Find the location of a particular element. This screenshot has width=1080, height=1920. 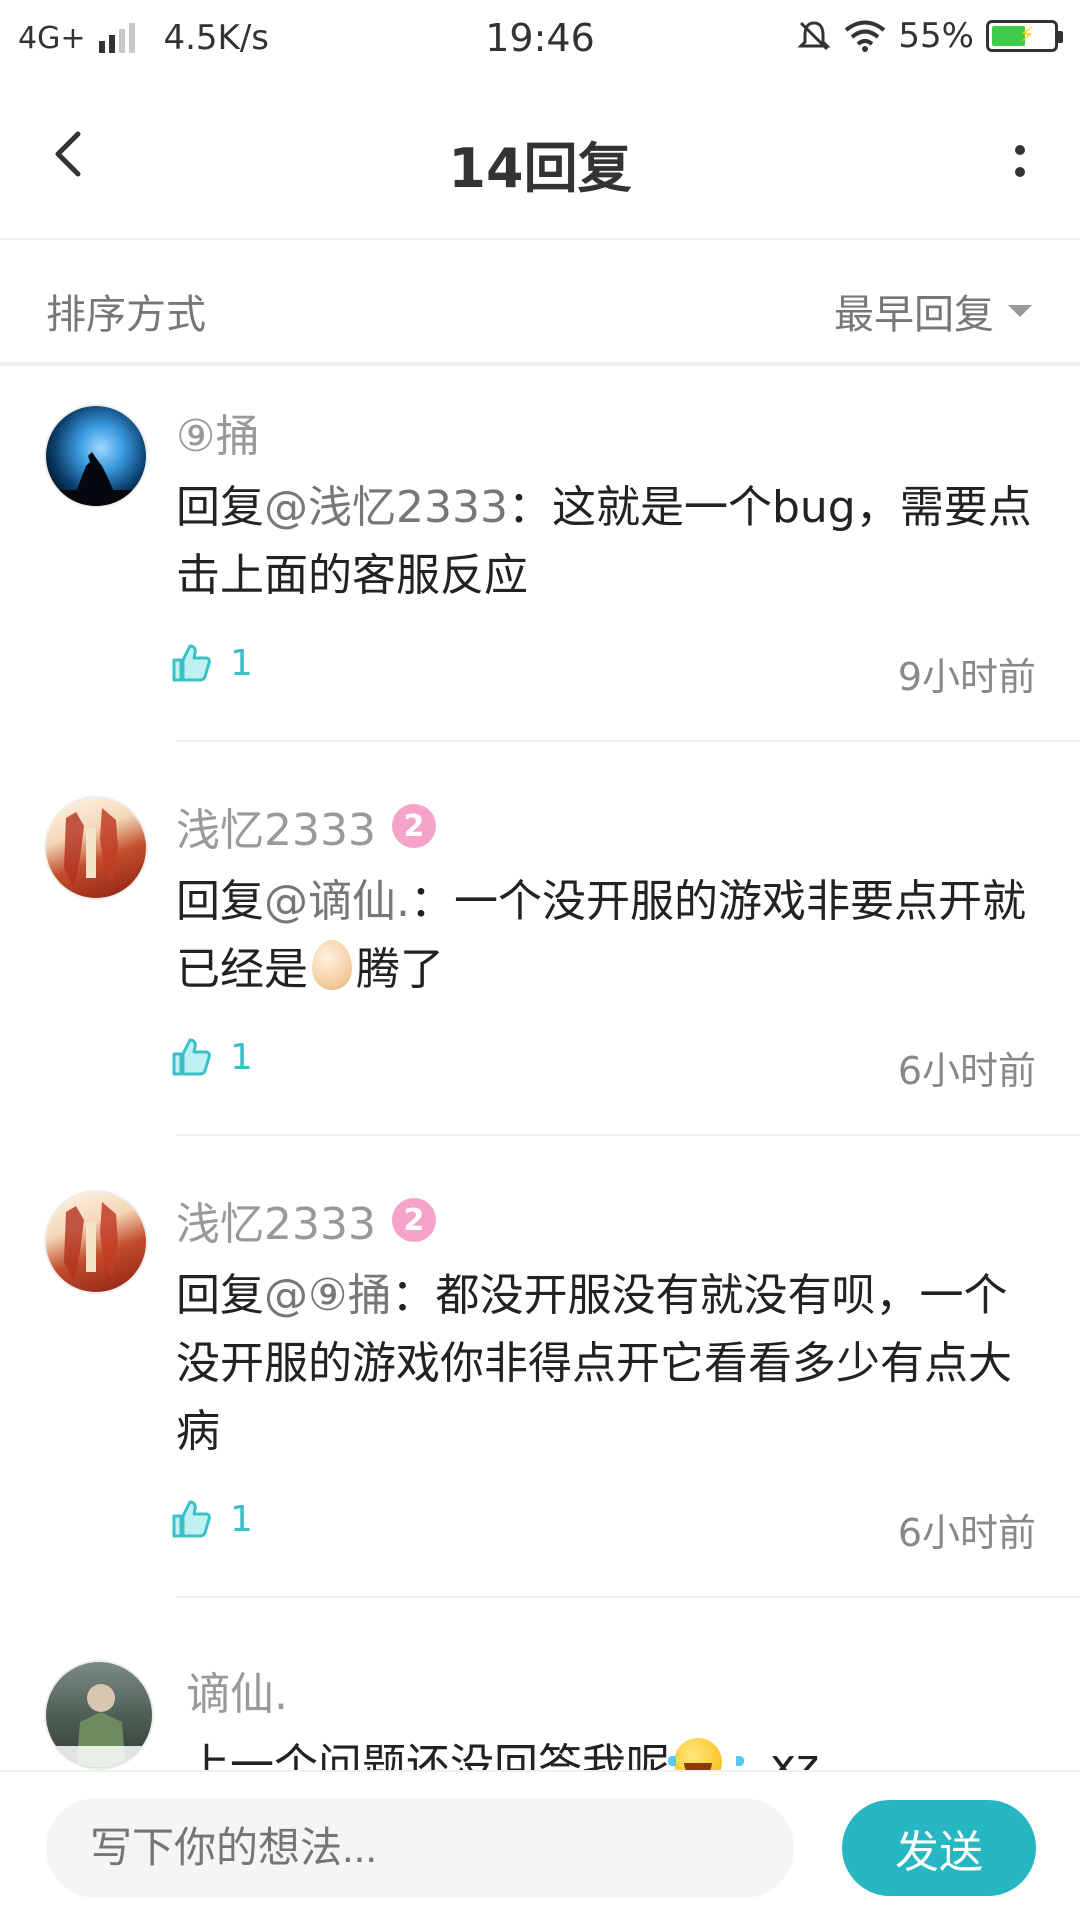

sort-row: 排序方式 最早回复 is located at coordinates (540, 304).